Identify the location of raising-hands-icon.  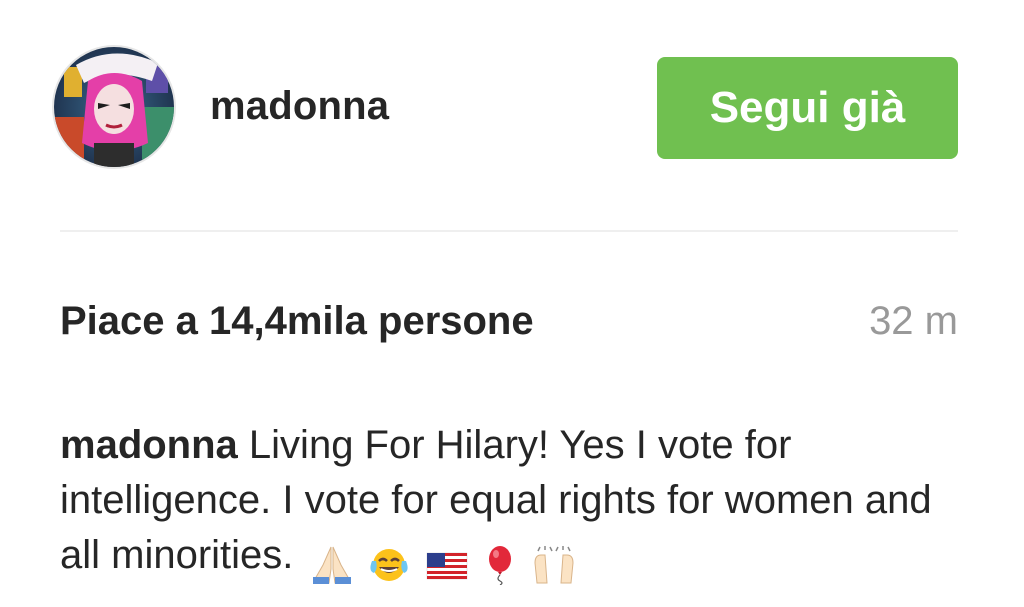
(554, 565).